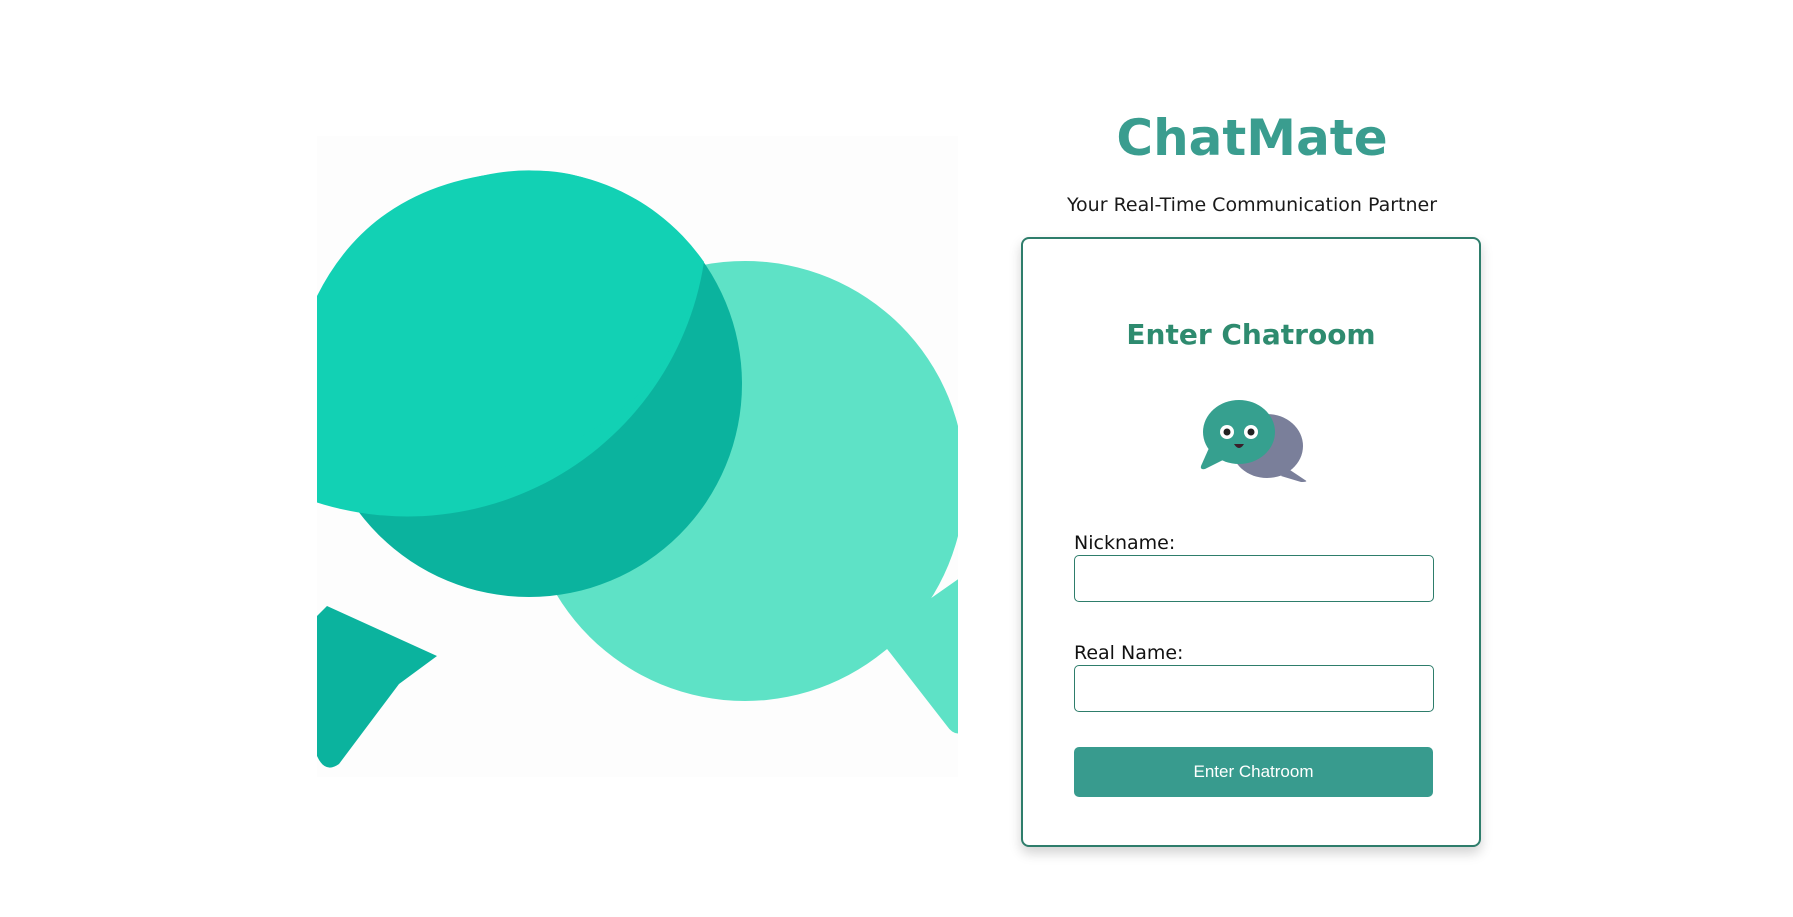 This screenshot has height=917, width=1793. I want to click on chat-mascot-icon, so click(1253, 441).